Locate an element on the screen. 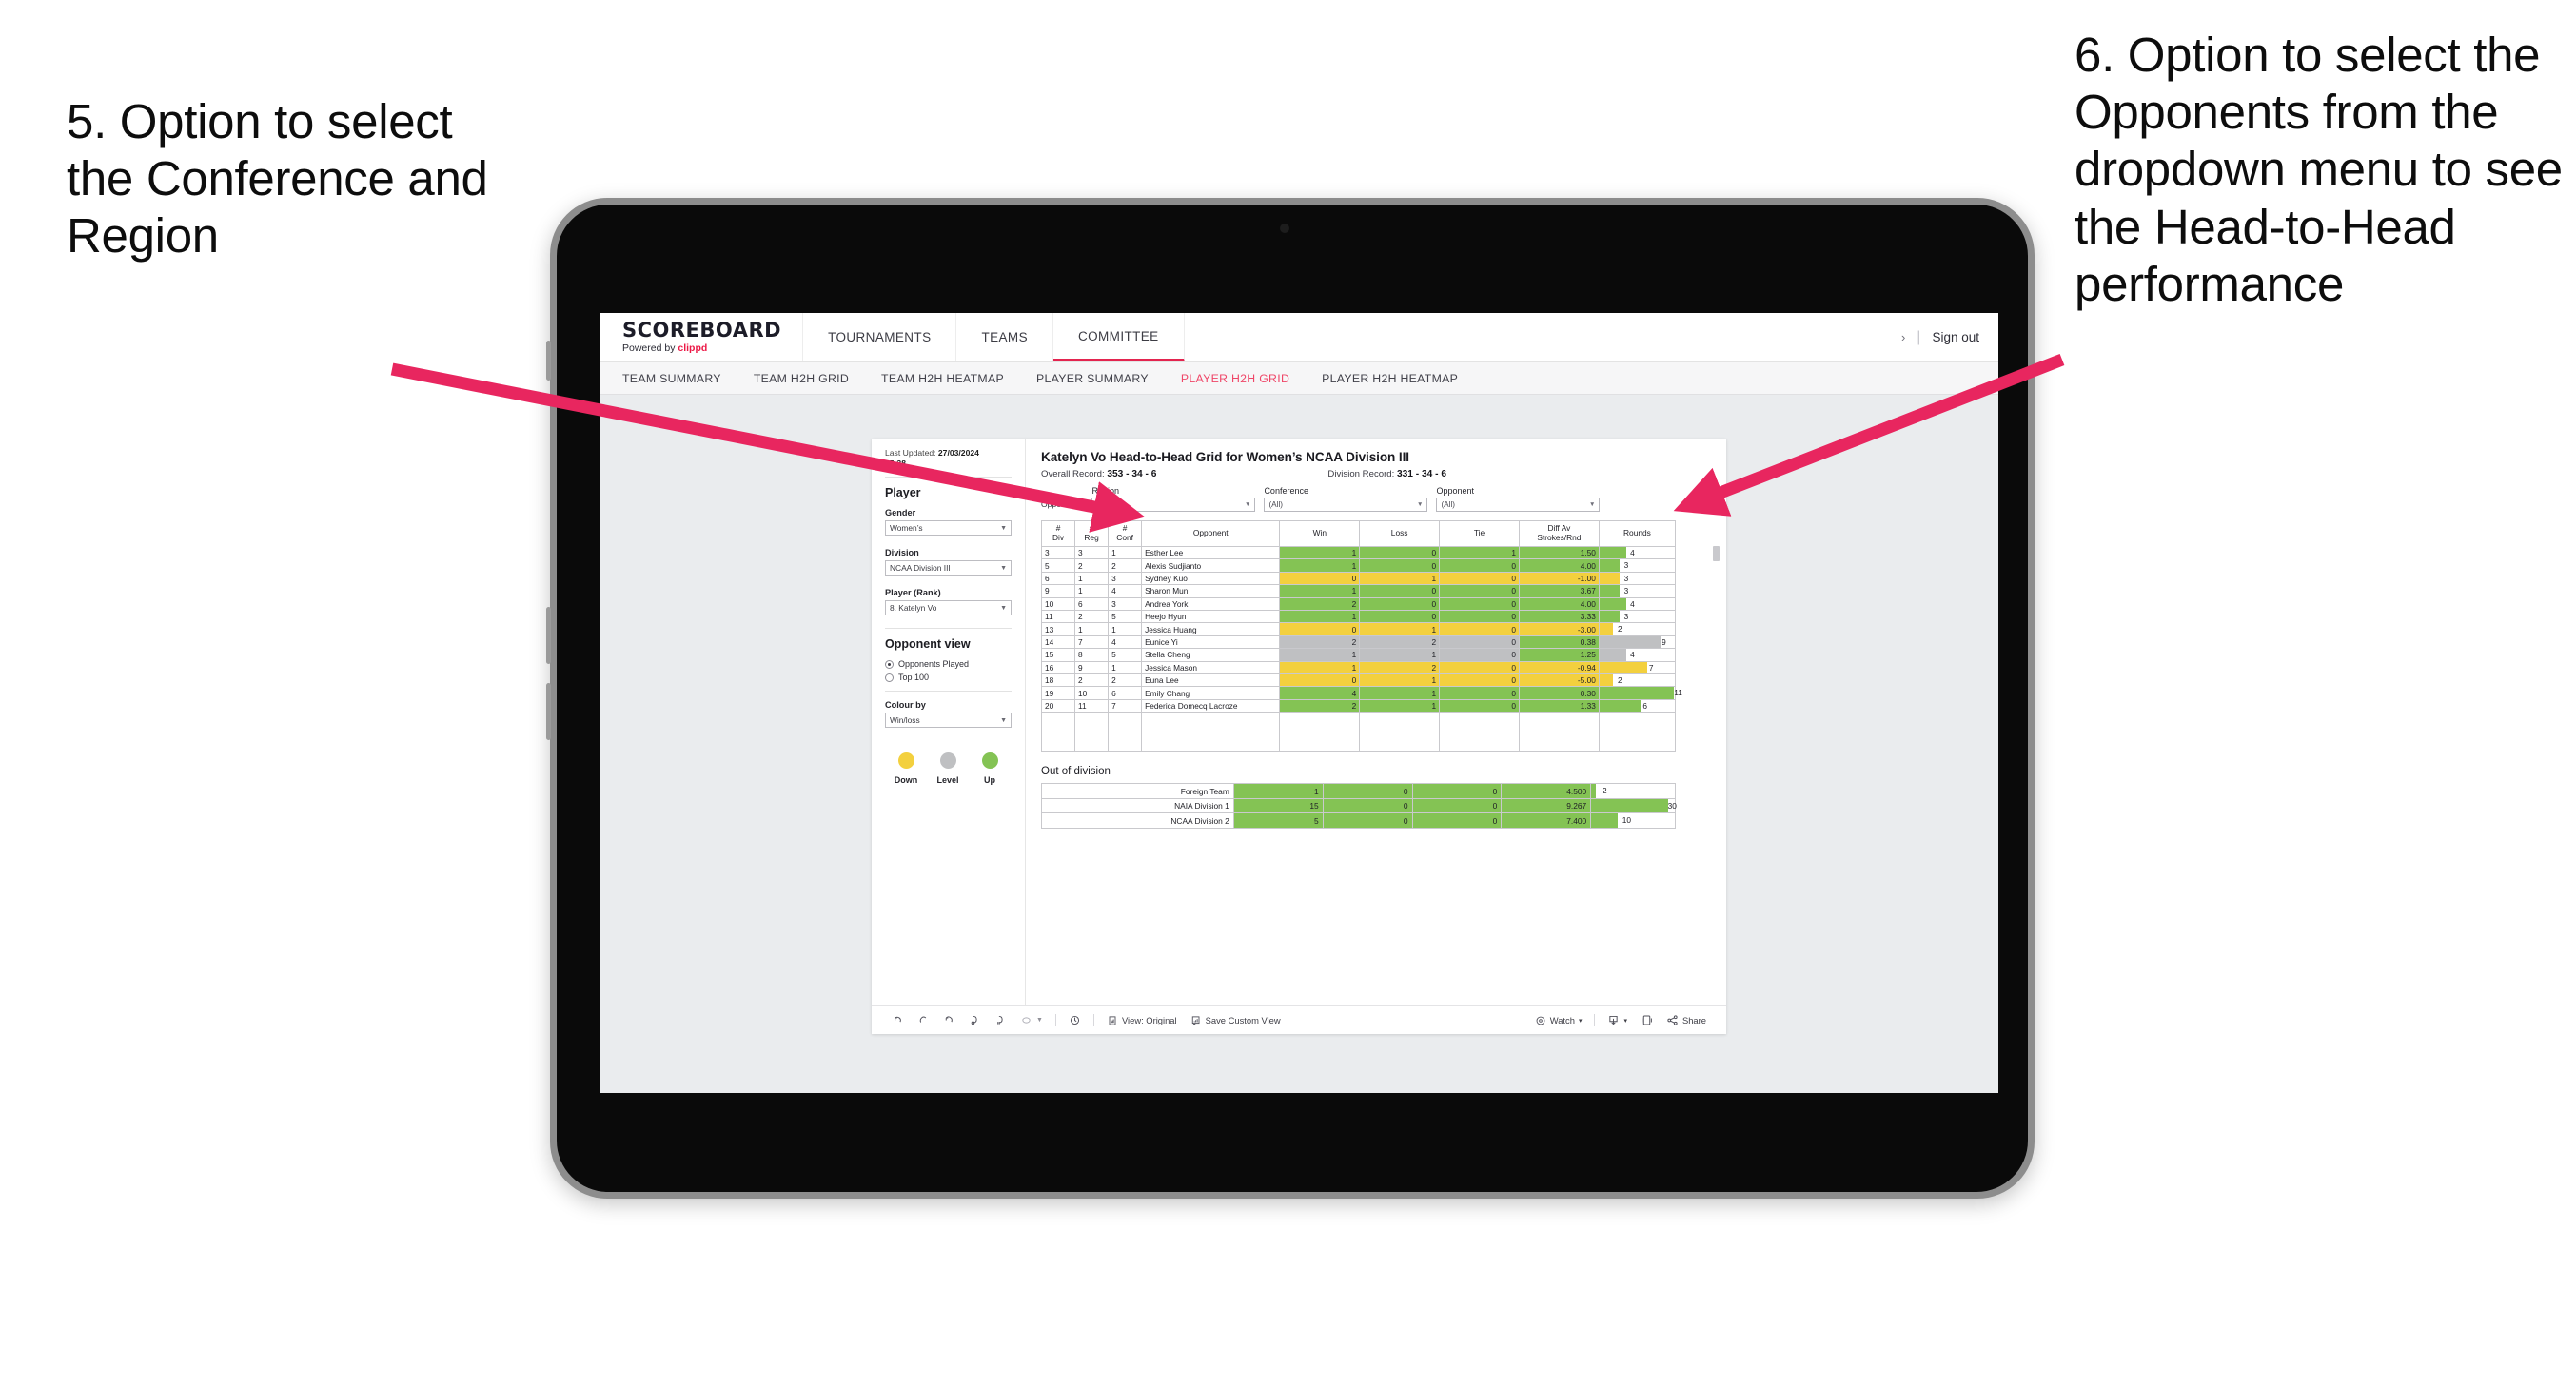 This screenshot has height=1386, width=2576. rounds-value: 2 is located at coordinates (1620, 629).